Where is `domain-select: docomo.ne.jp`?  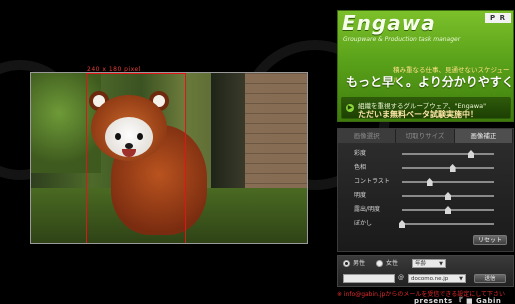 domain-select: docomo.ne.jp is located at coordinates (437, 278).